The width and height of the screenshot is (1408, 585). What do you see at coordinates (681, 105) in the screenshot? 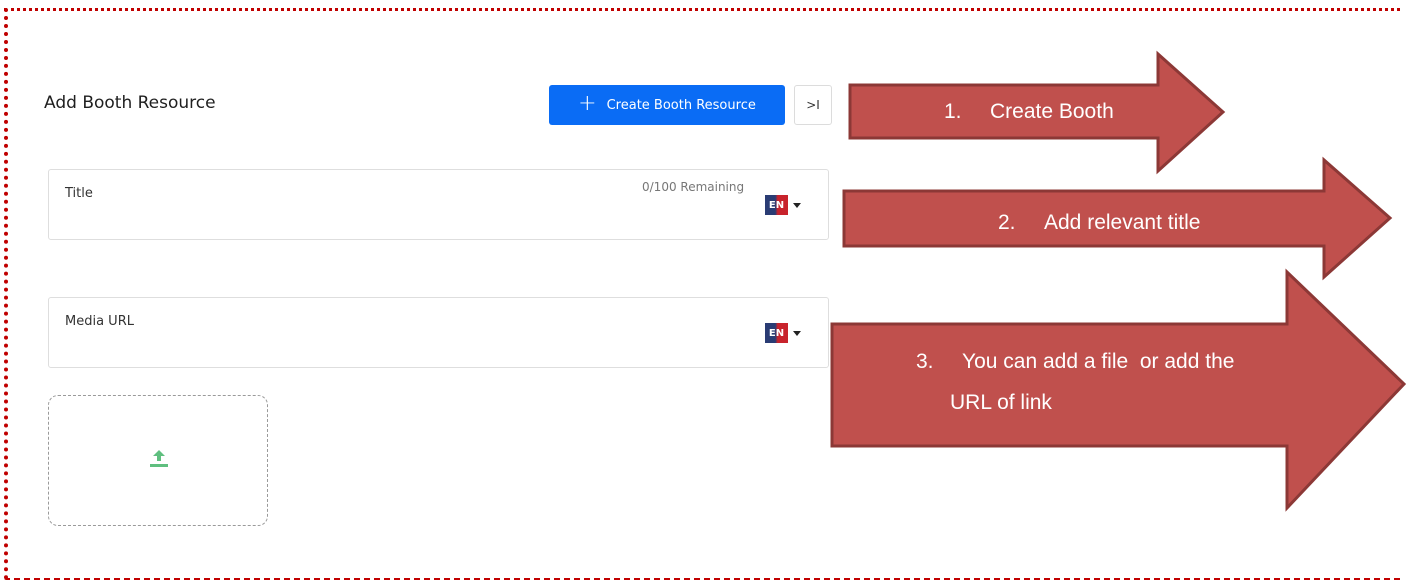
I see `create-button-label: Create Booth Resource` at bounding box center [681, 105].